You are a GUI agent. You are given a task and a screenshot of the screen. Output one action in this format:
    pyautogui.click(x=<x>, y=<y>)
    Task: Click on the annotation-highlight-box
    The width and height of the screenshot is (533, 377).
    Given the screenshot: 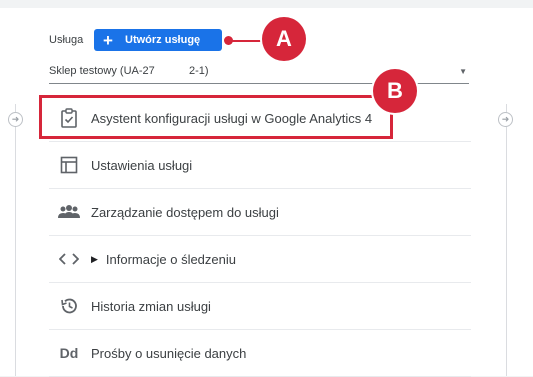 What is the action you would take?
    pyautogui.click(x=216, y=117)
    